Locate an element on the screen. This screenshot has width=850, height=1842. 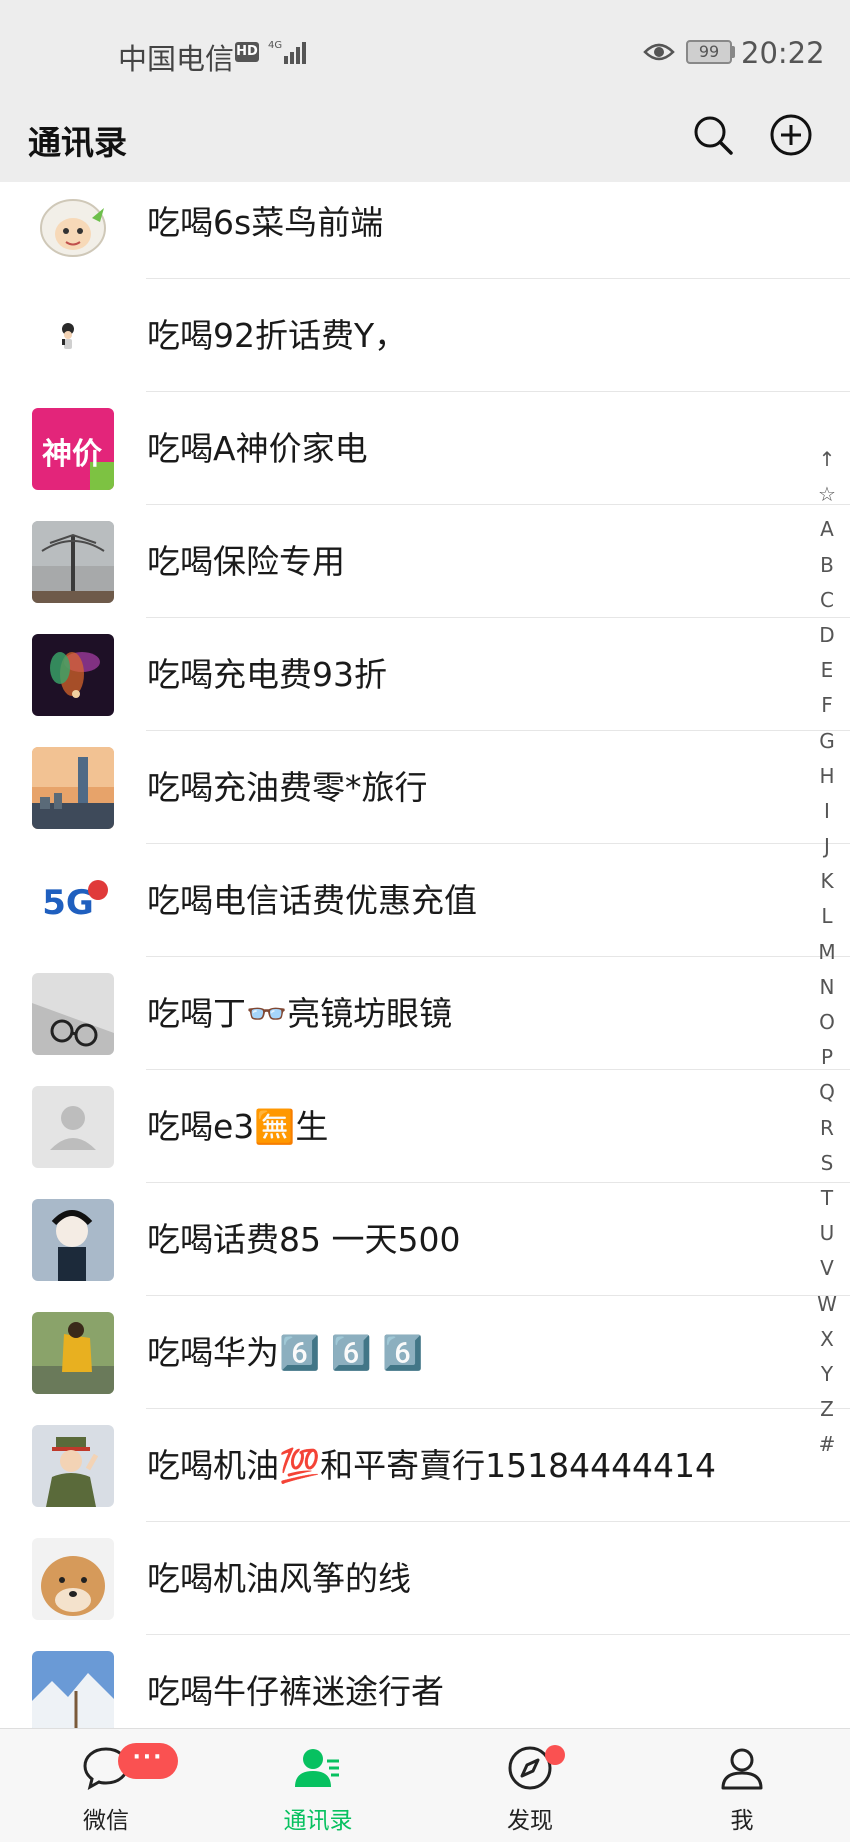
tab-label: 我 is located at coordinates (742, 1821).